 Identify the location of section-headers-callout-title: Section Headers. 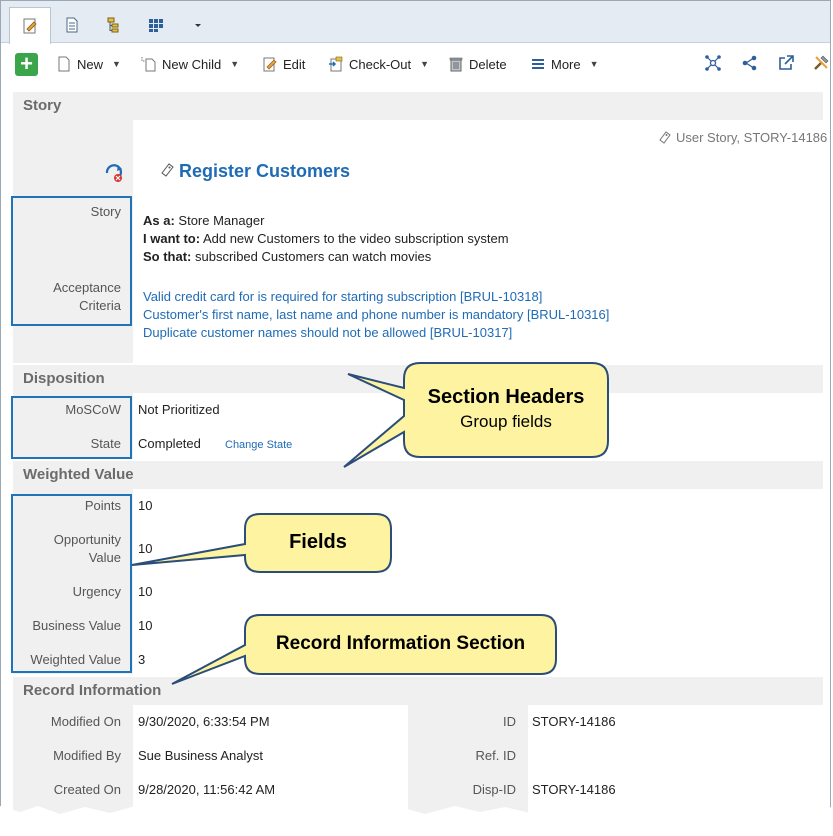
(506, 397).